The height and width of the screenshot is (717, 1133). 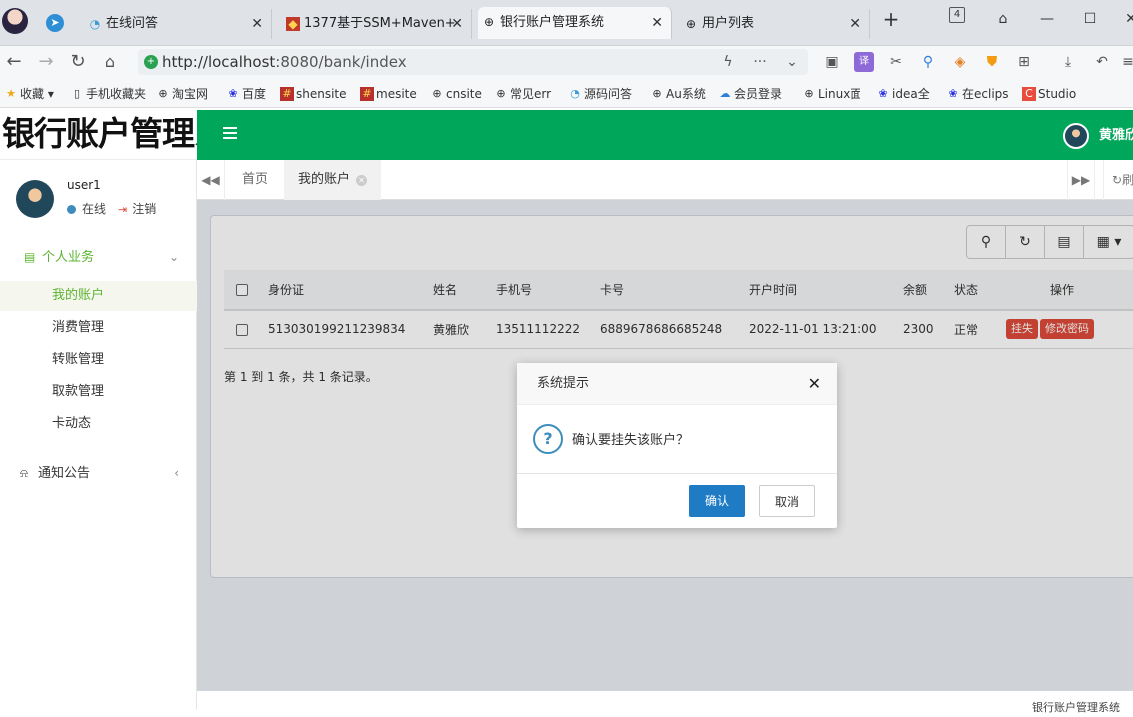 I want to click on bookmark-item: ▯ 手机收藏夹, so click(x=108, y=94).